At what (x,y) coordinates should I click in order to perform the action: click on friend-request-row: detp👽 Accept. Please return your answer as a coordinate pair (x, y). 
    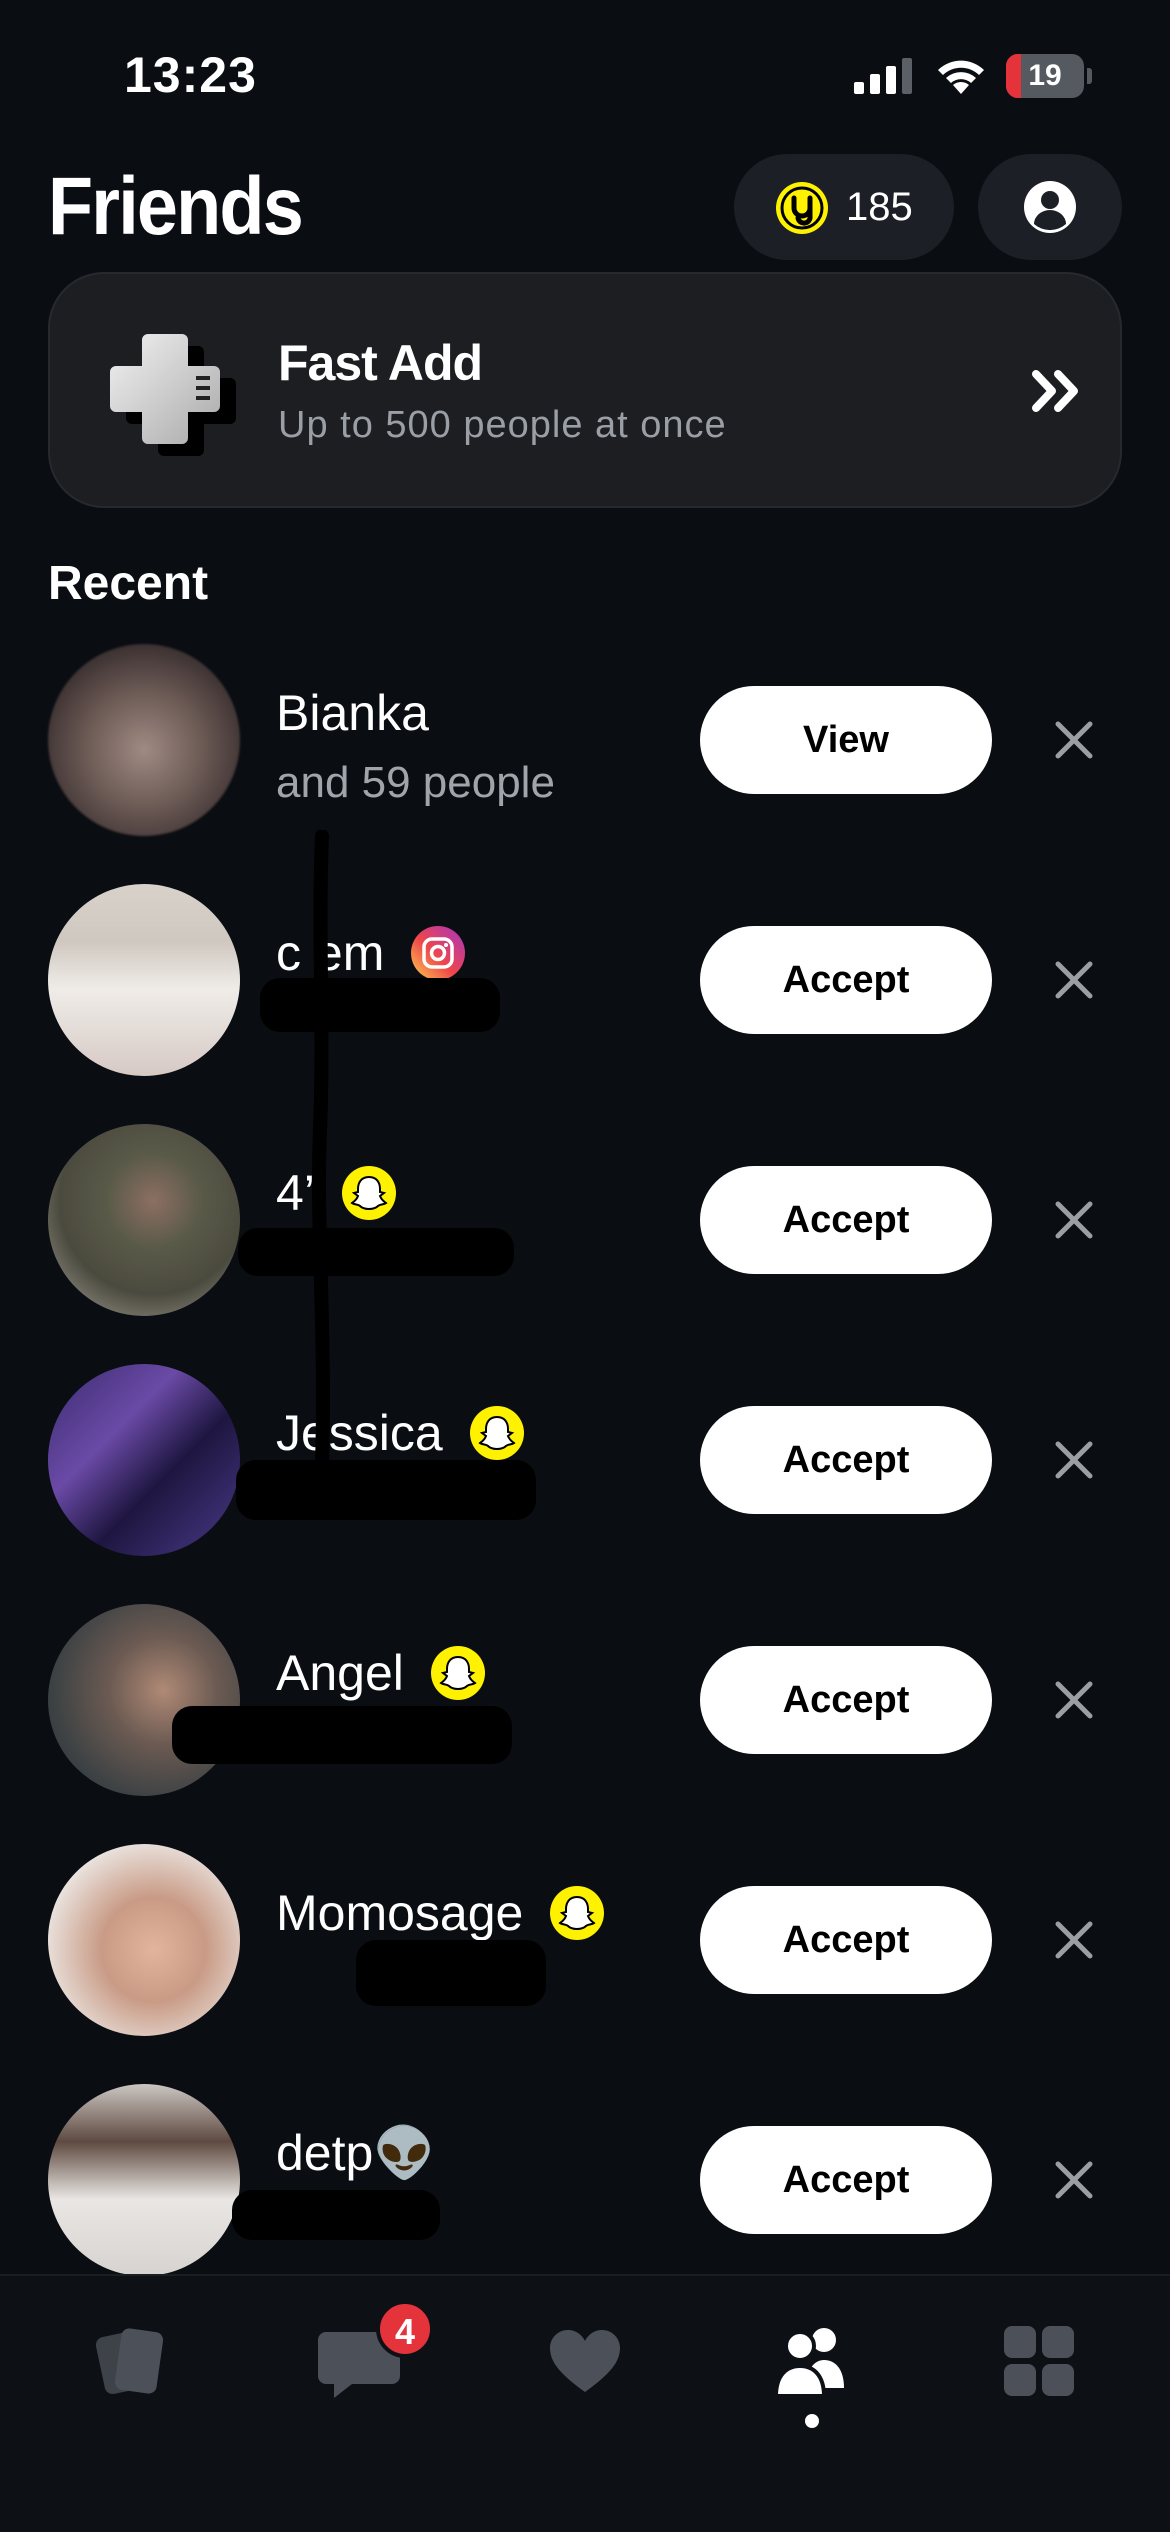
    Looking at the image, I should click on (585, 2180).